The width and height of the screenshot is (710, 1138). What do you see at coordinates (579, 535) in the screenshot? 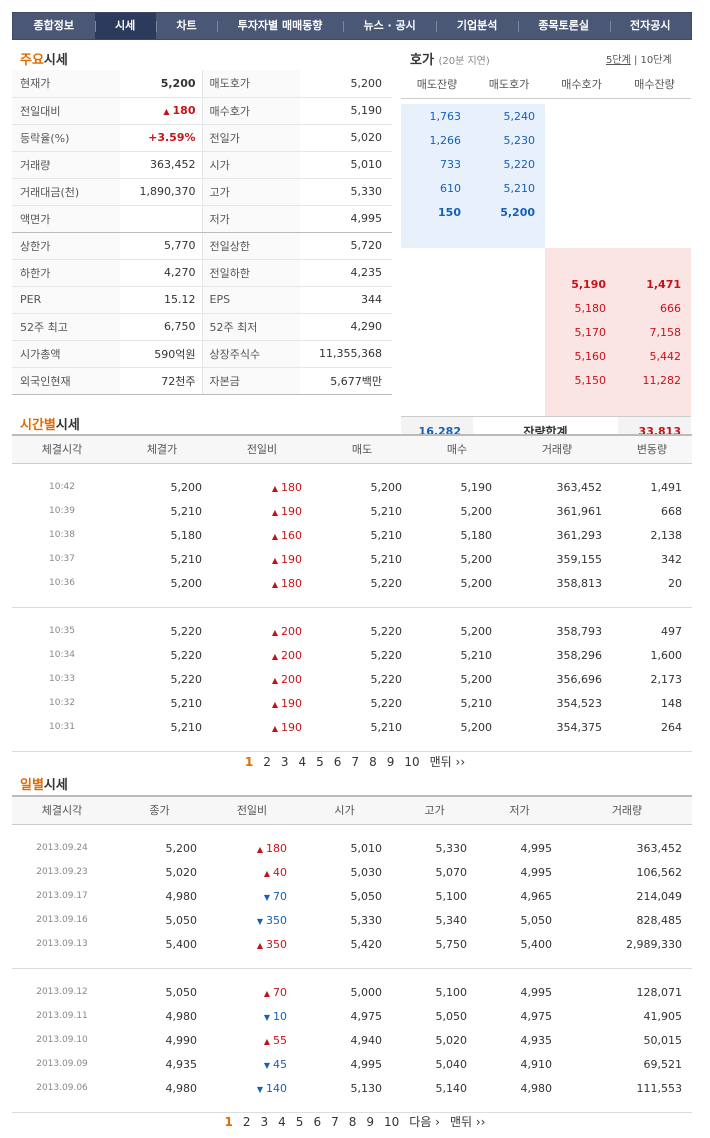
I see `value-cell: 361,293` at bounding box center [579, 535].